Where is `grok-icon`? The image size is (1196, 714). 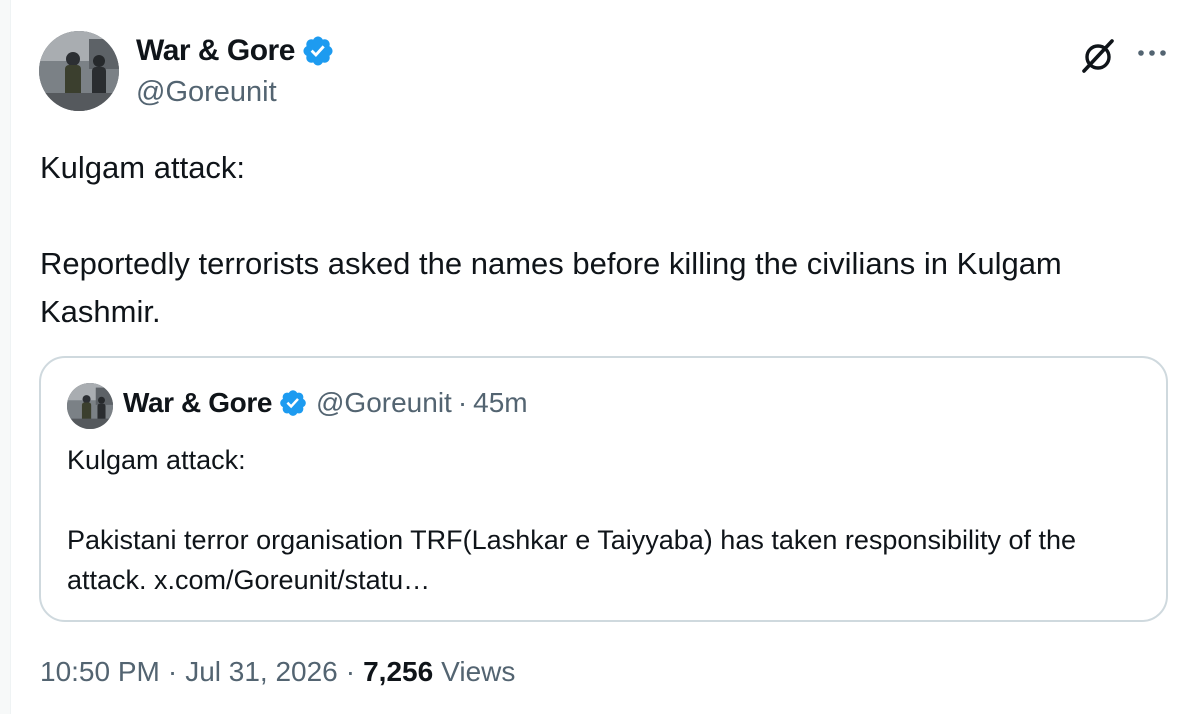
grok-icon is located at coordinates (1098, 56).